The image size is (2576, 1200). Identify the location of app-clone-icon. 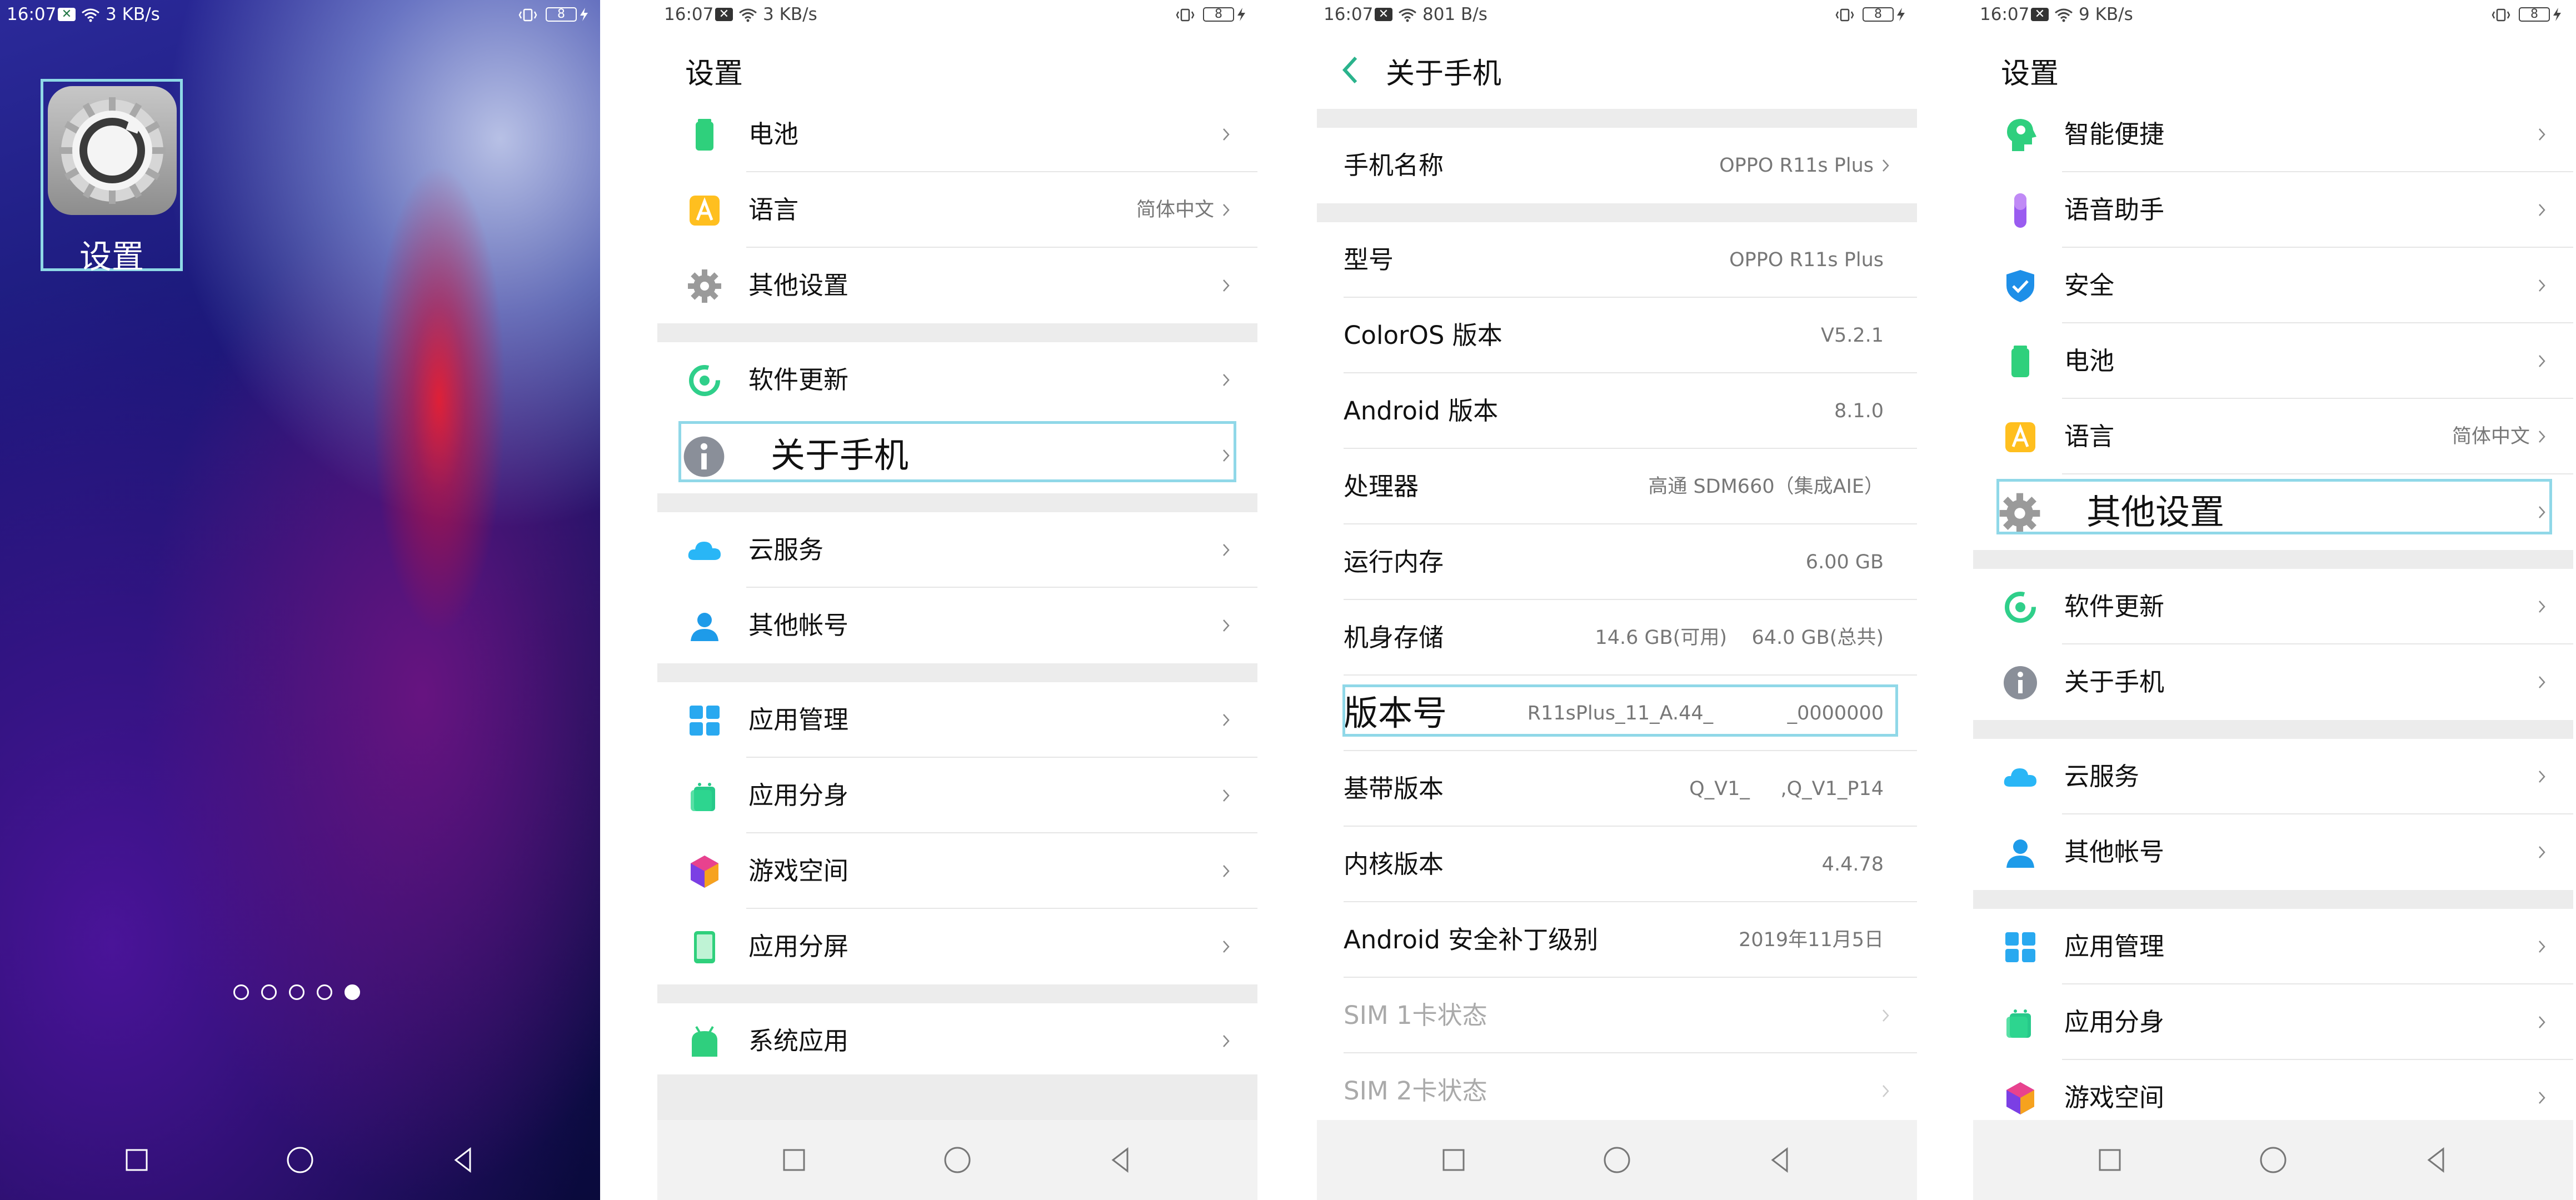
(2019, 1023).